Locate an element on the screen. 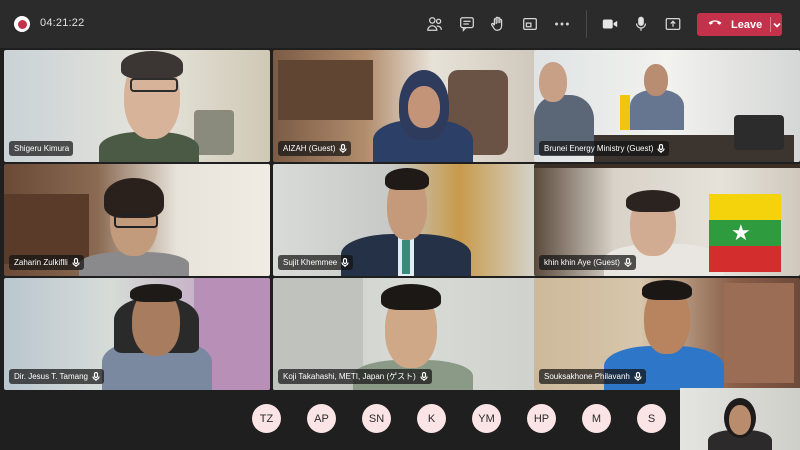  meeting-timer: 04:21:22 is located at coordinates (62, 23).